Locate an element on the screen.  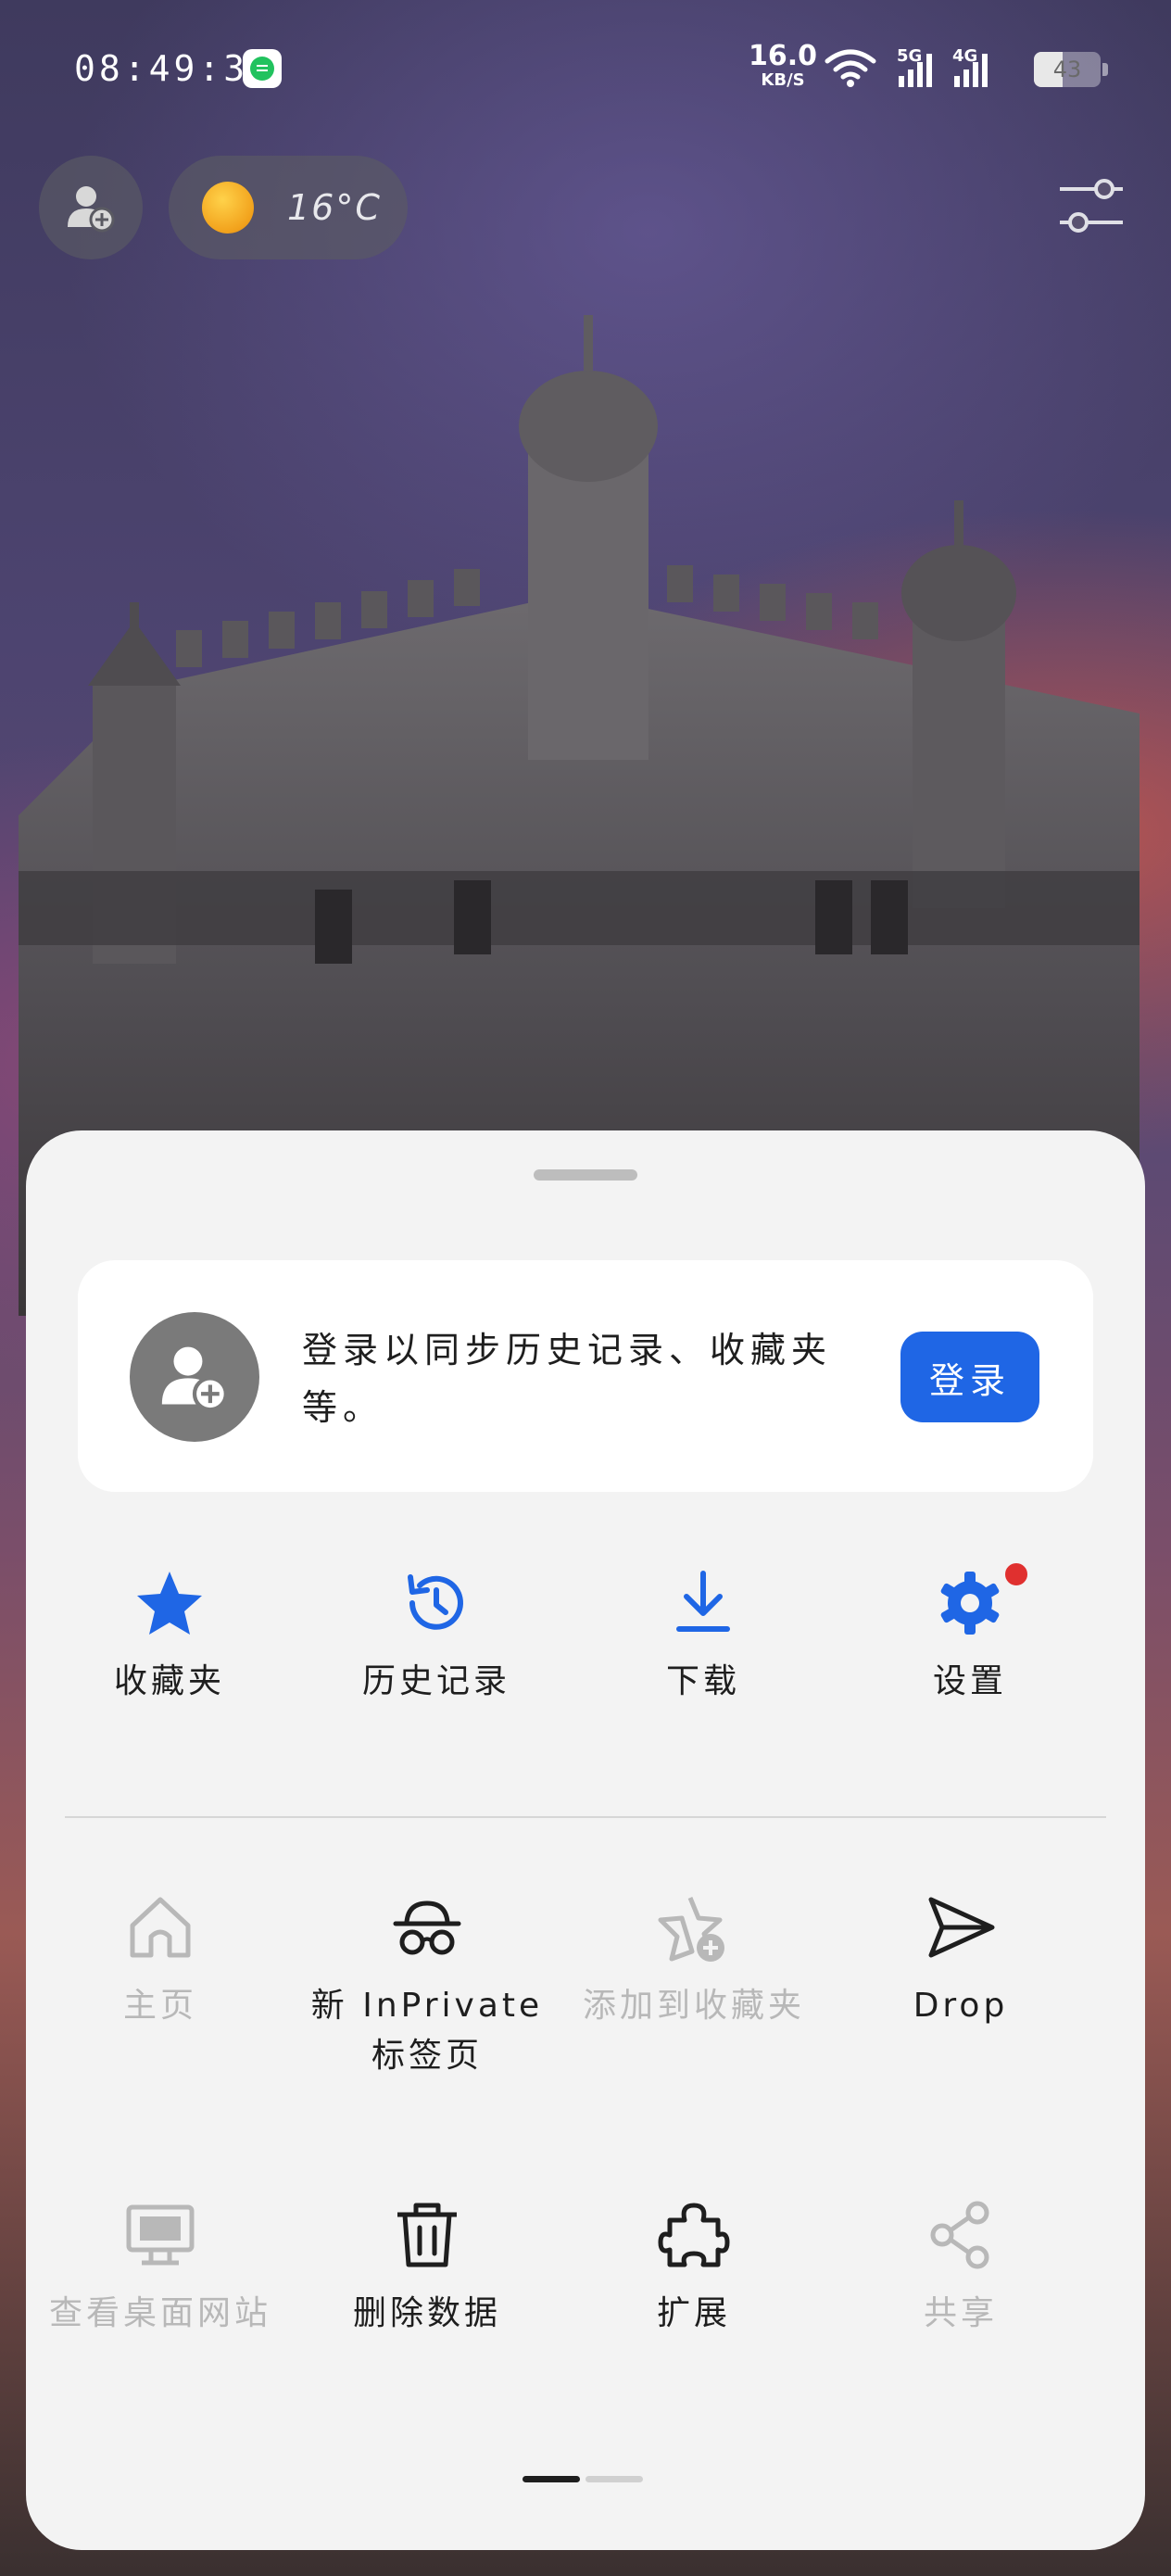
send-icon is located at coordinates (962, 1927).